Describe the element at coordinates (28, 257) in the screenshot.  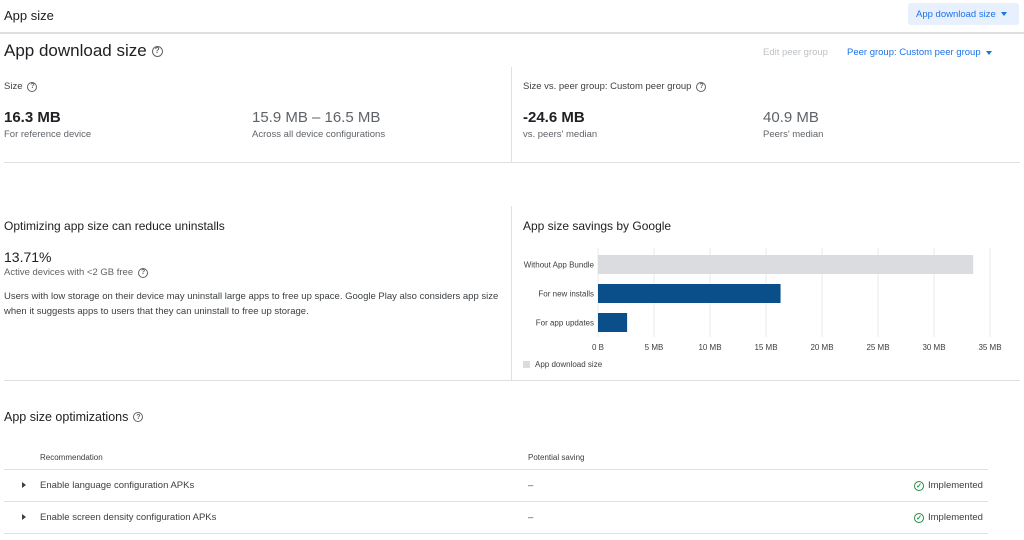
I see `low-storage-percent: 13.71%` at that location.